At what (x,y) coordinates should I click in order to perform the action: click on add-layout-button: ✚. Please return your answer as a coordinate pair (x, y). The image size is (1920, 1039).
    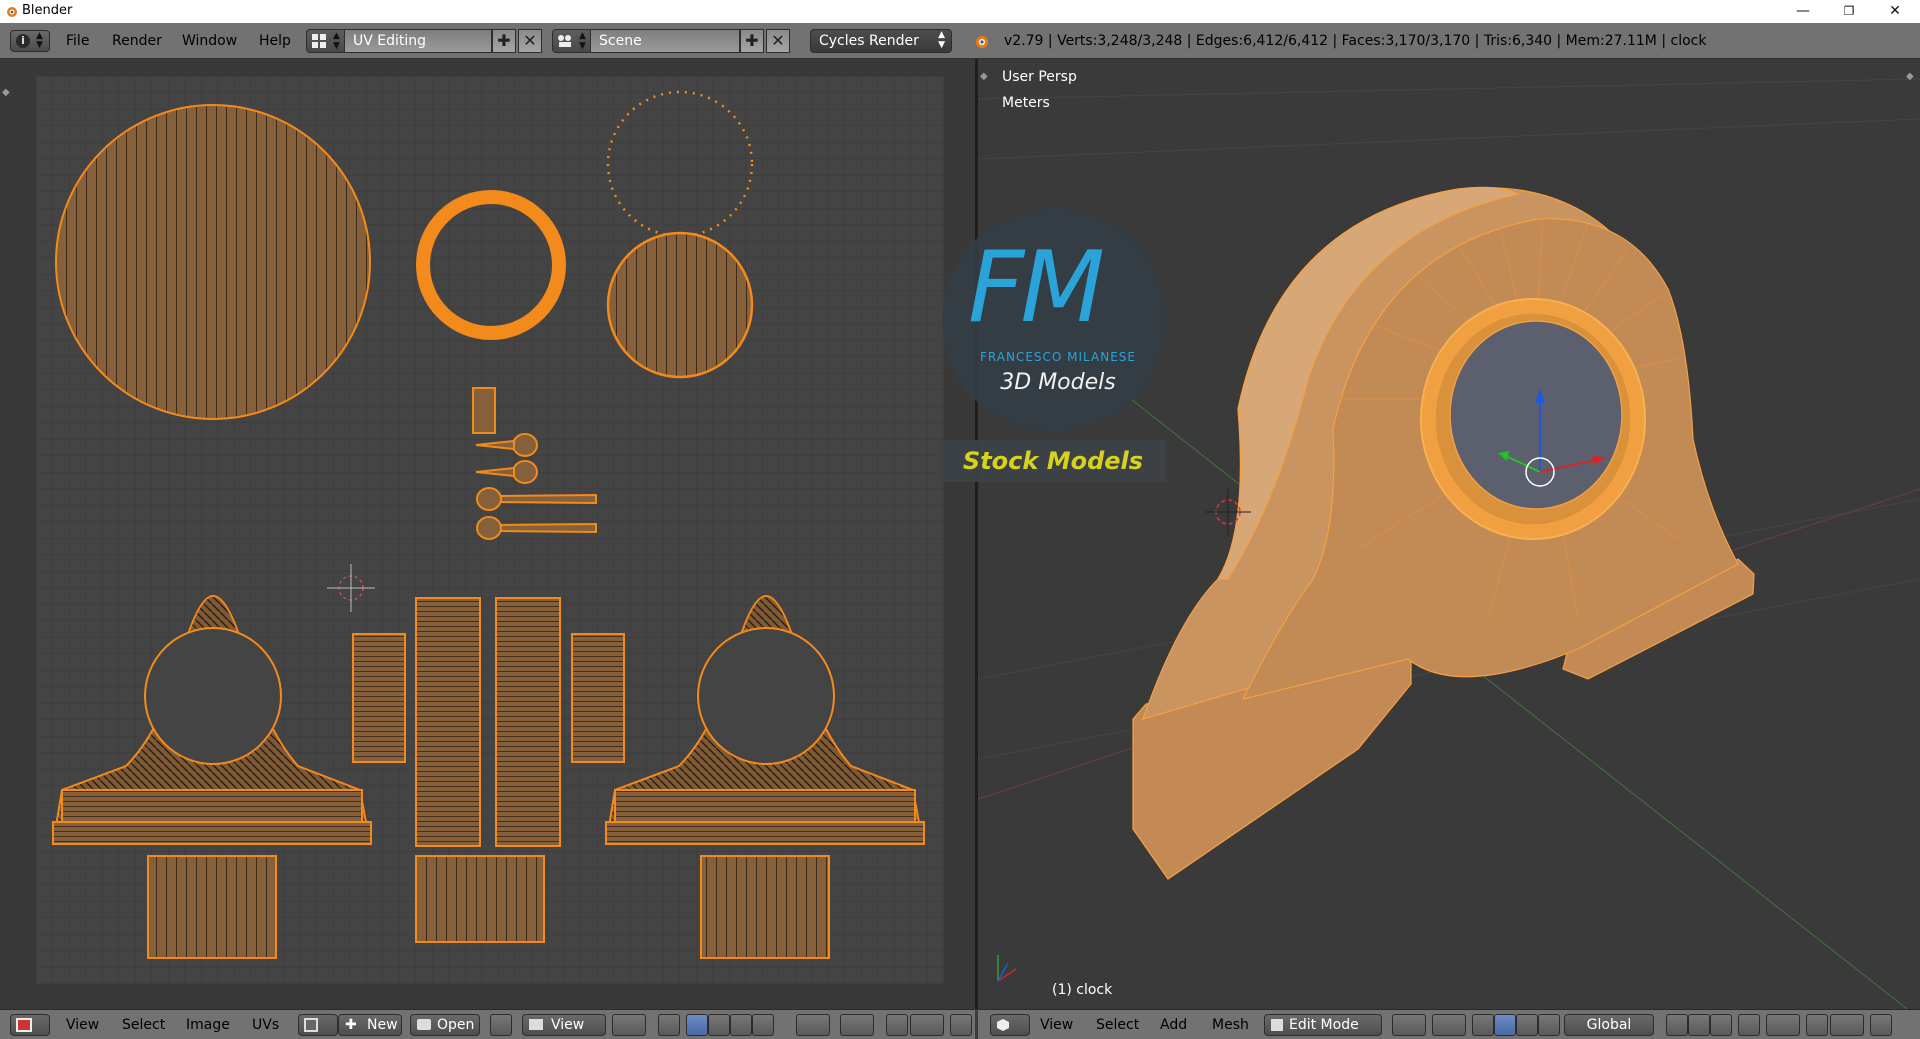
    Looking at the image, I should click on (504, 41).